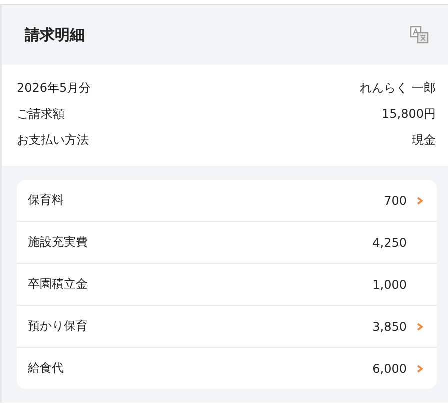  Describe the element at coordinates (54, 88) in the screenshot. I see `summary-label: 2026年5月分` at that location.